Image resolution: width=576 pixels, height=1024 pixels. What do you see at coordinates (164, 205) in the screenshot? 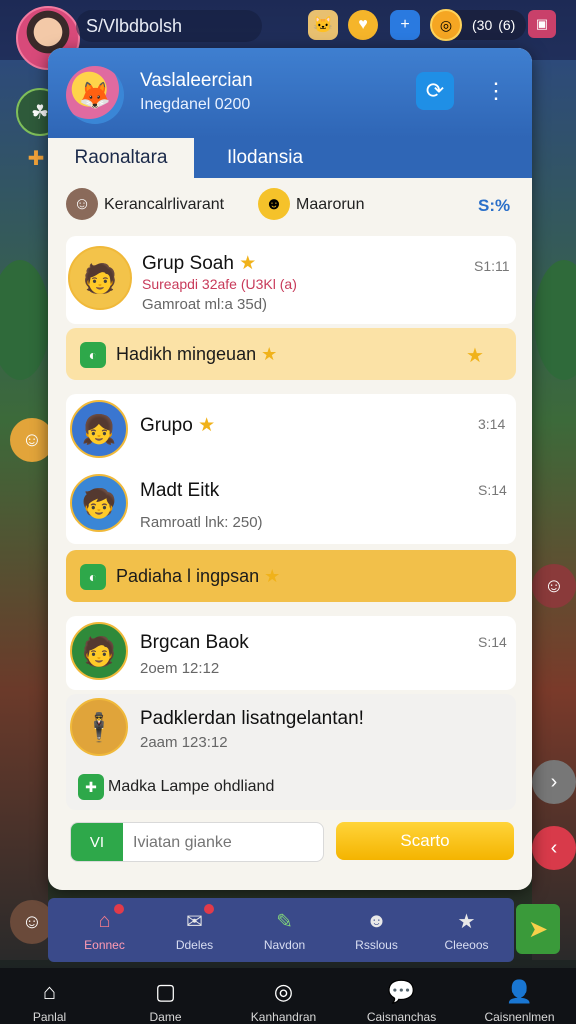
I see `filter-label-1: Kerancalrlivarant` at bounding box center [164, 205].